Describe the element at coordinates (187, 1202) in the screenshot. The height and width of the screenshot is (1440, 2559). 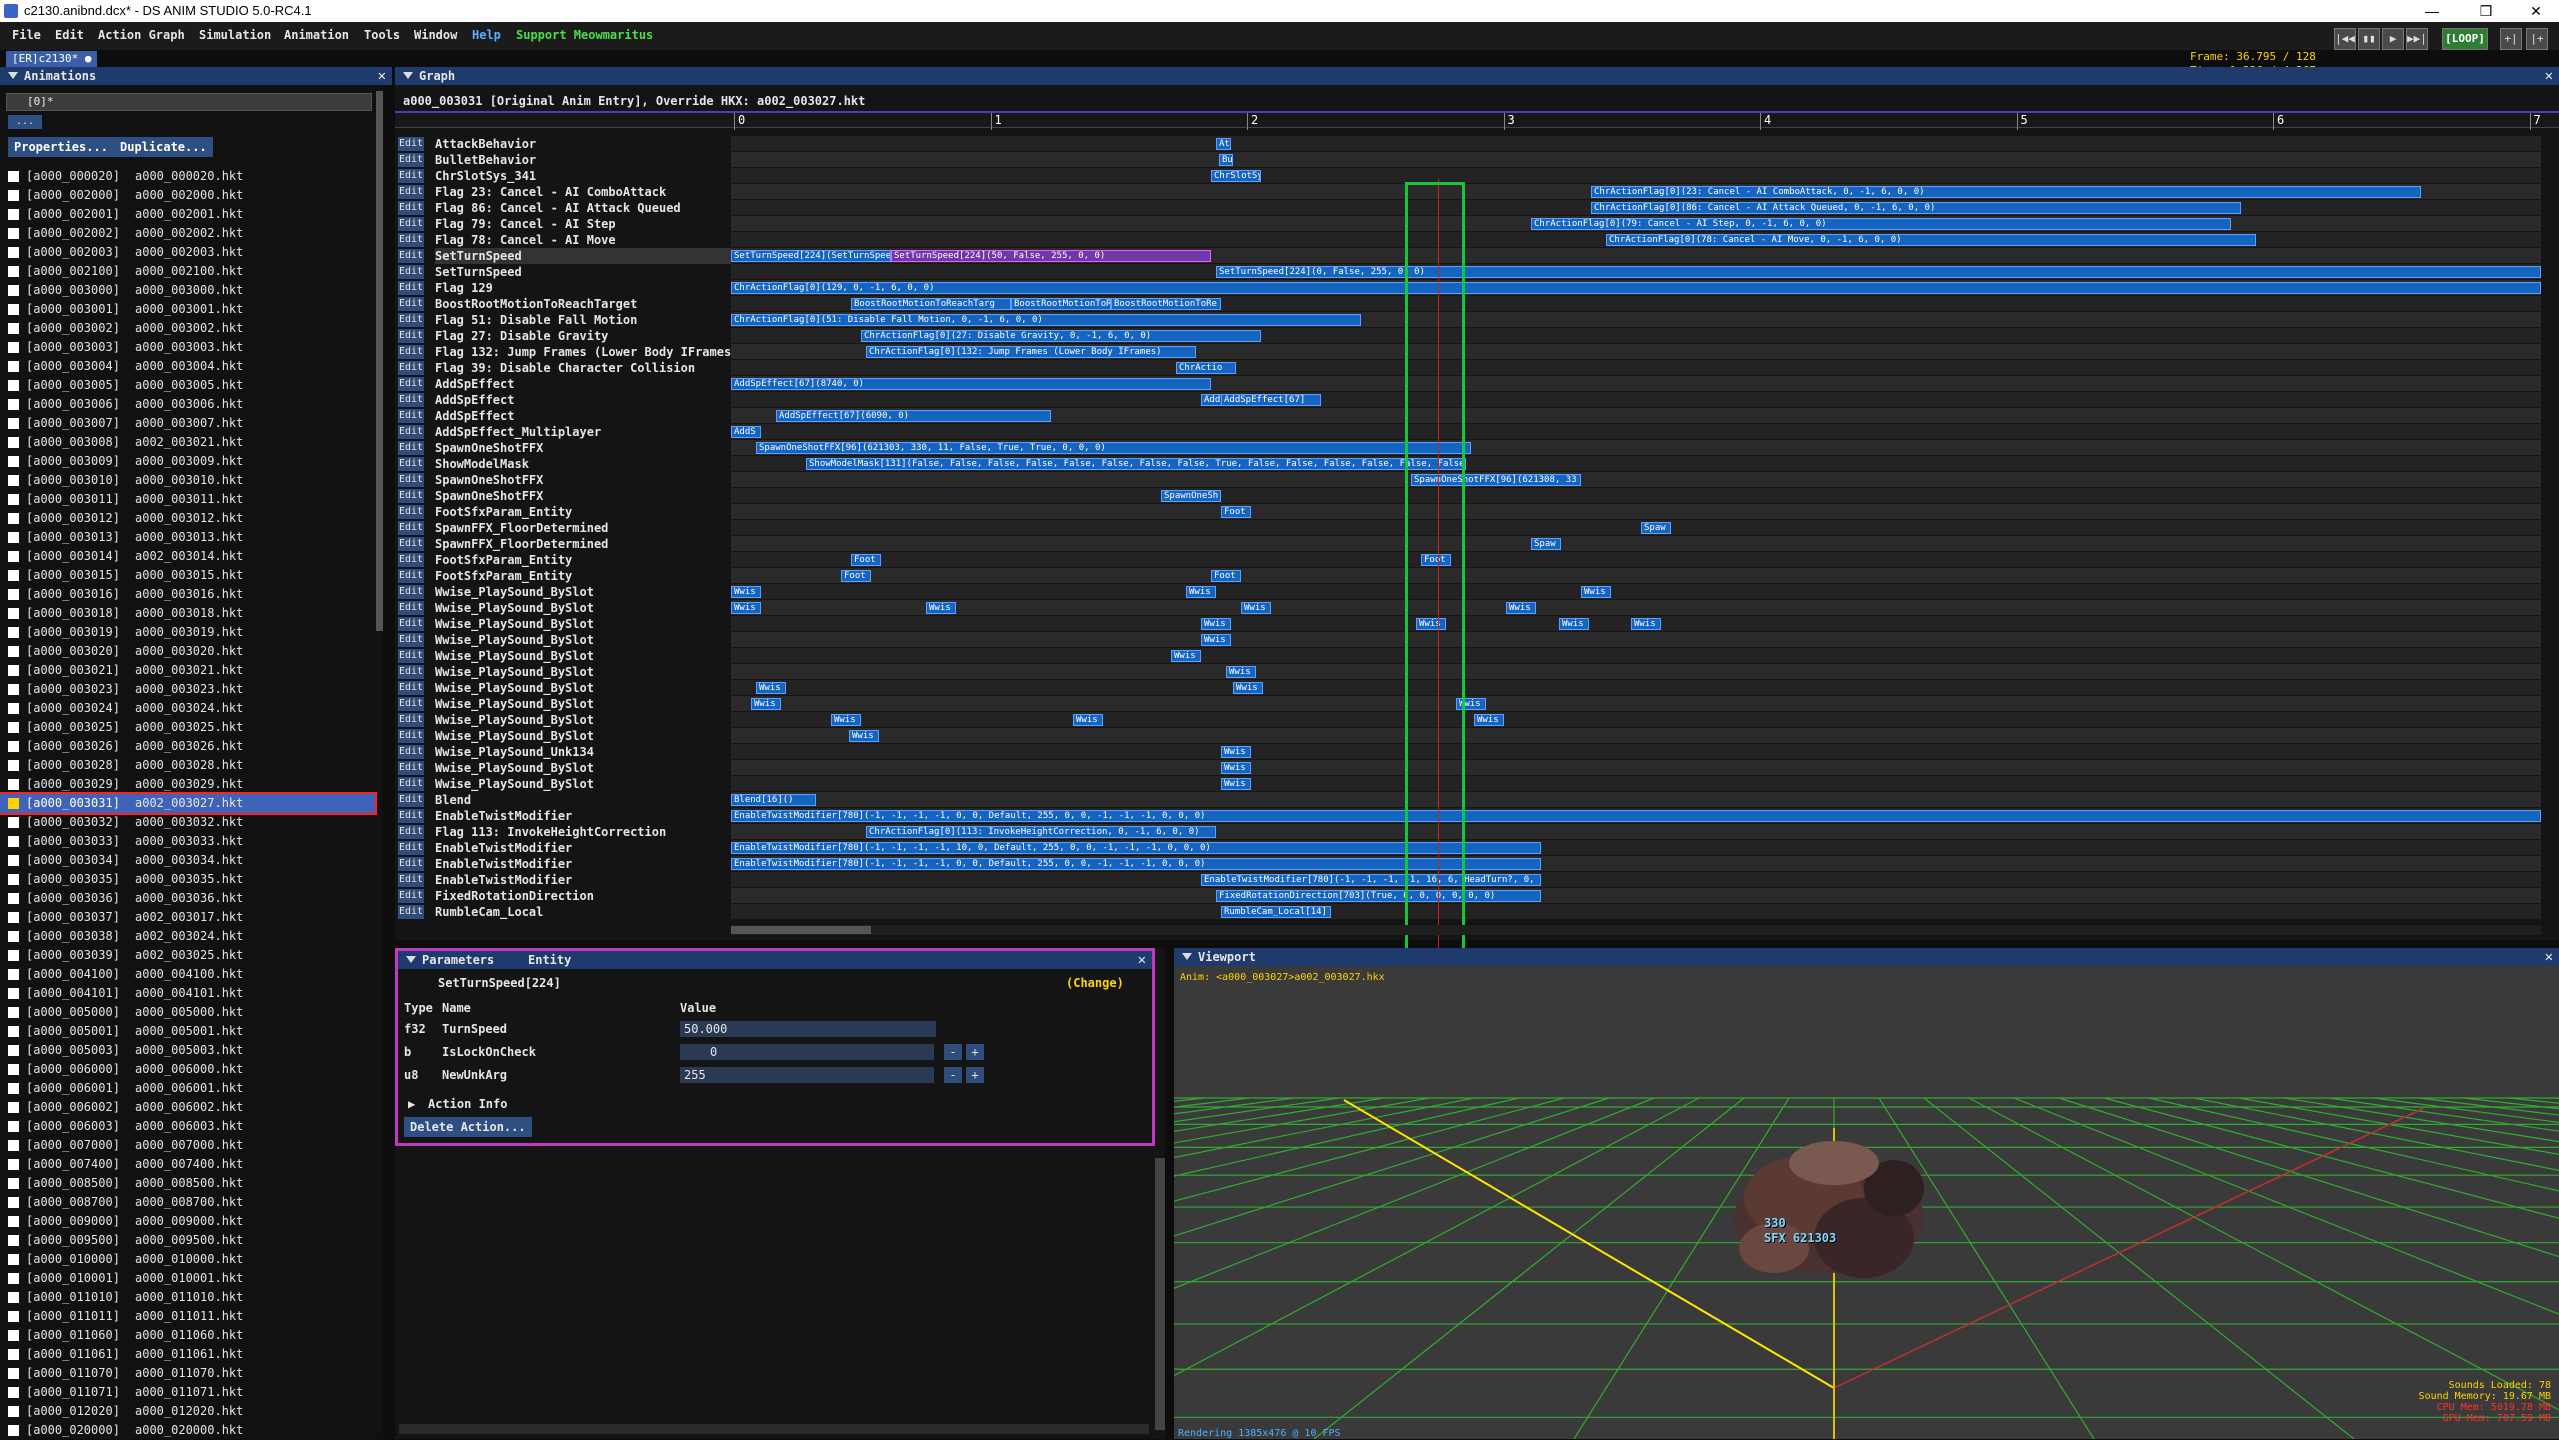
I see `animation-list-item: [a000_008700] a000_008700.hkt` at that location.